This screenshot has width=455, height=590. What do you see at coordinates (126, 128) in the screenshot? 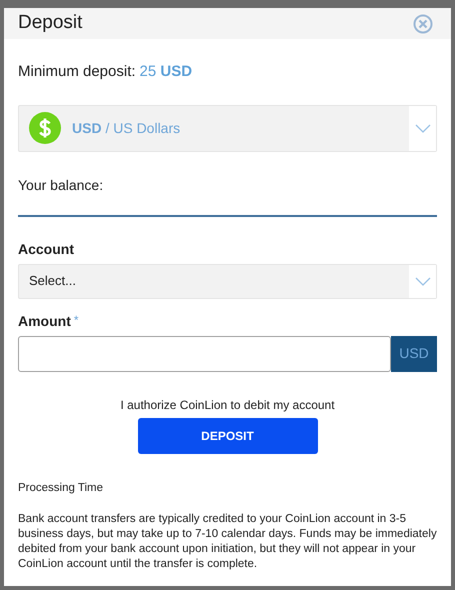
I see `currency-value: USD / US Dollars` at bounding box center [126, 128].